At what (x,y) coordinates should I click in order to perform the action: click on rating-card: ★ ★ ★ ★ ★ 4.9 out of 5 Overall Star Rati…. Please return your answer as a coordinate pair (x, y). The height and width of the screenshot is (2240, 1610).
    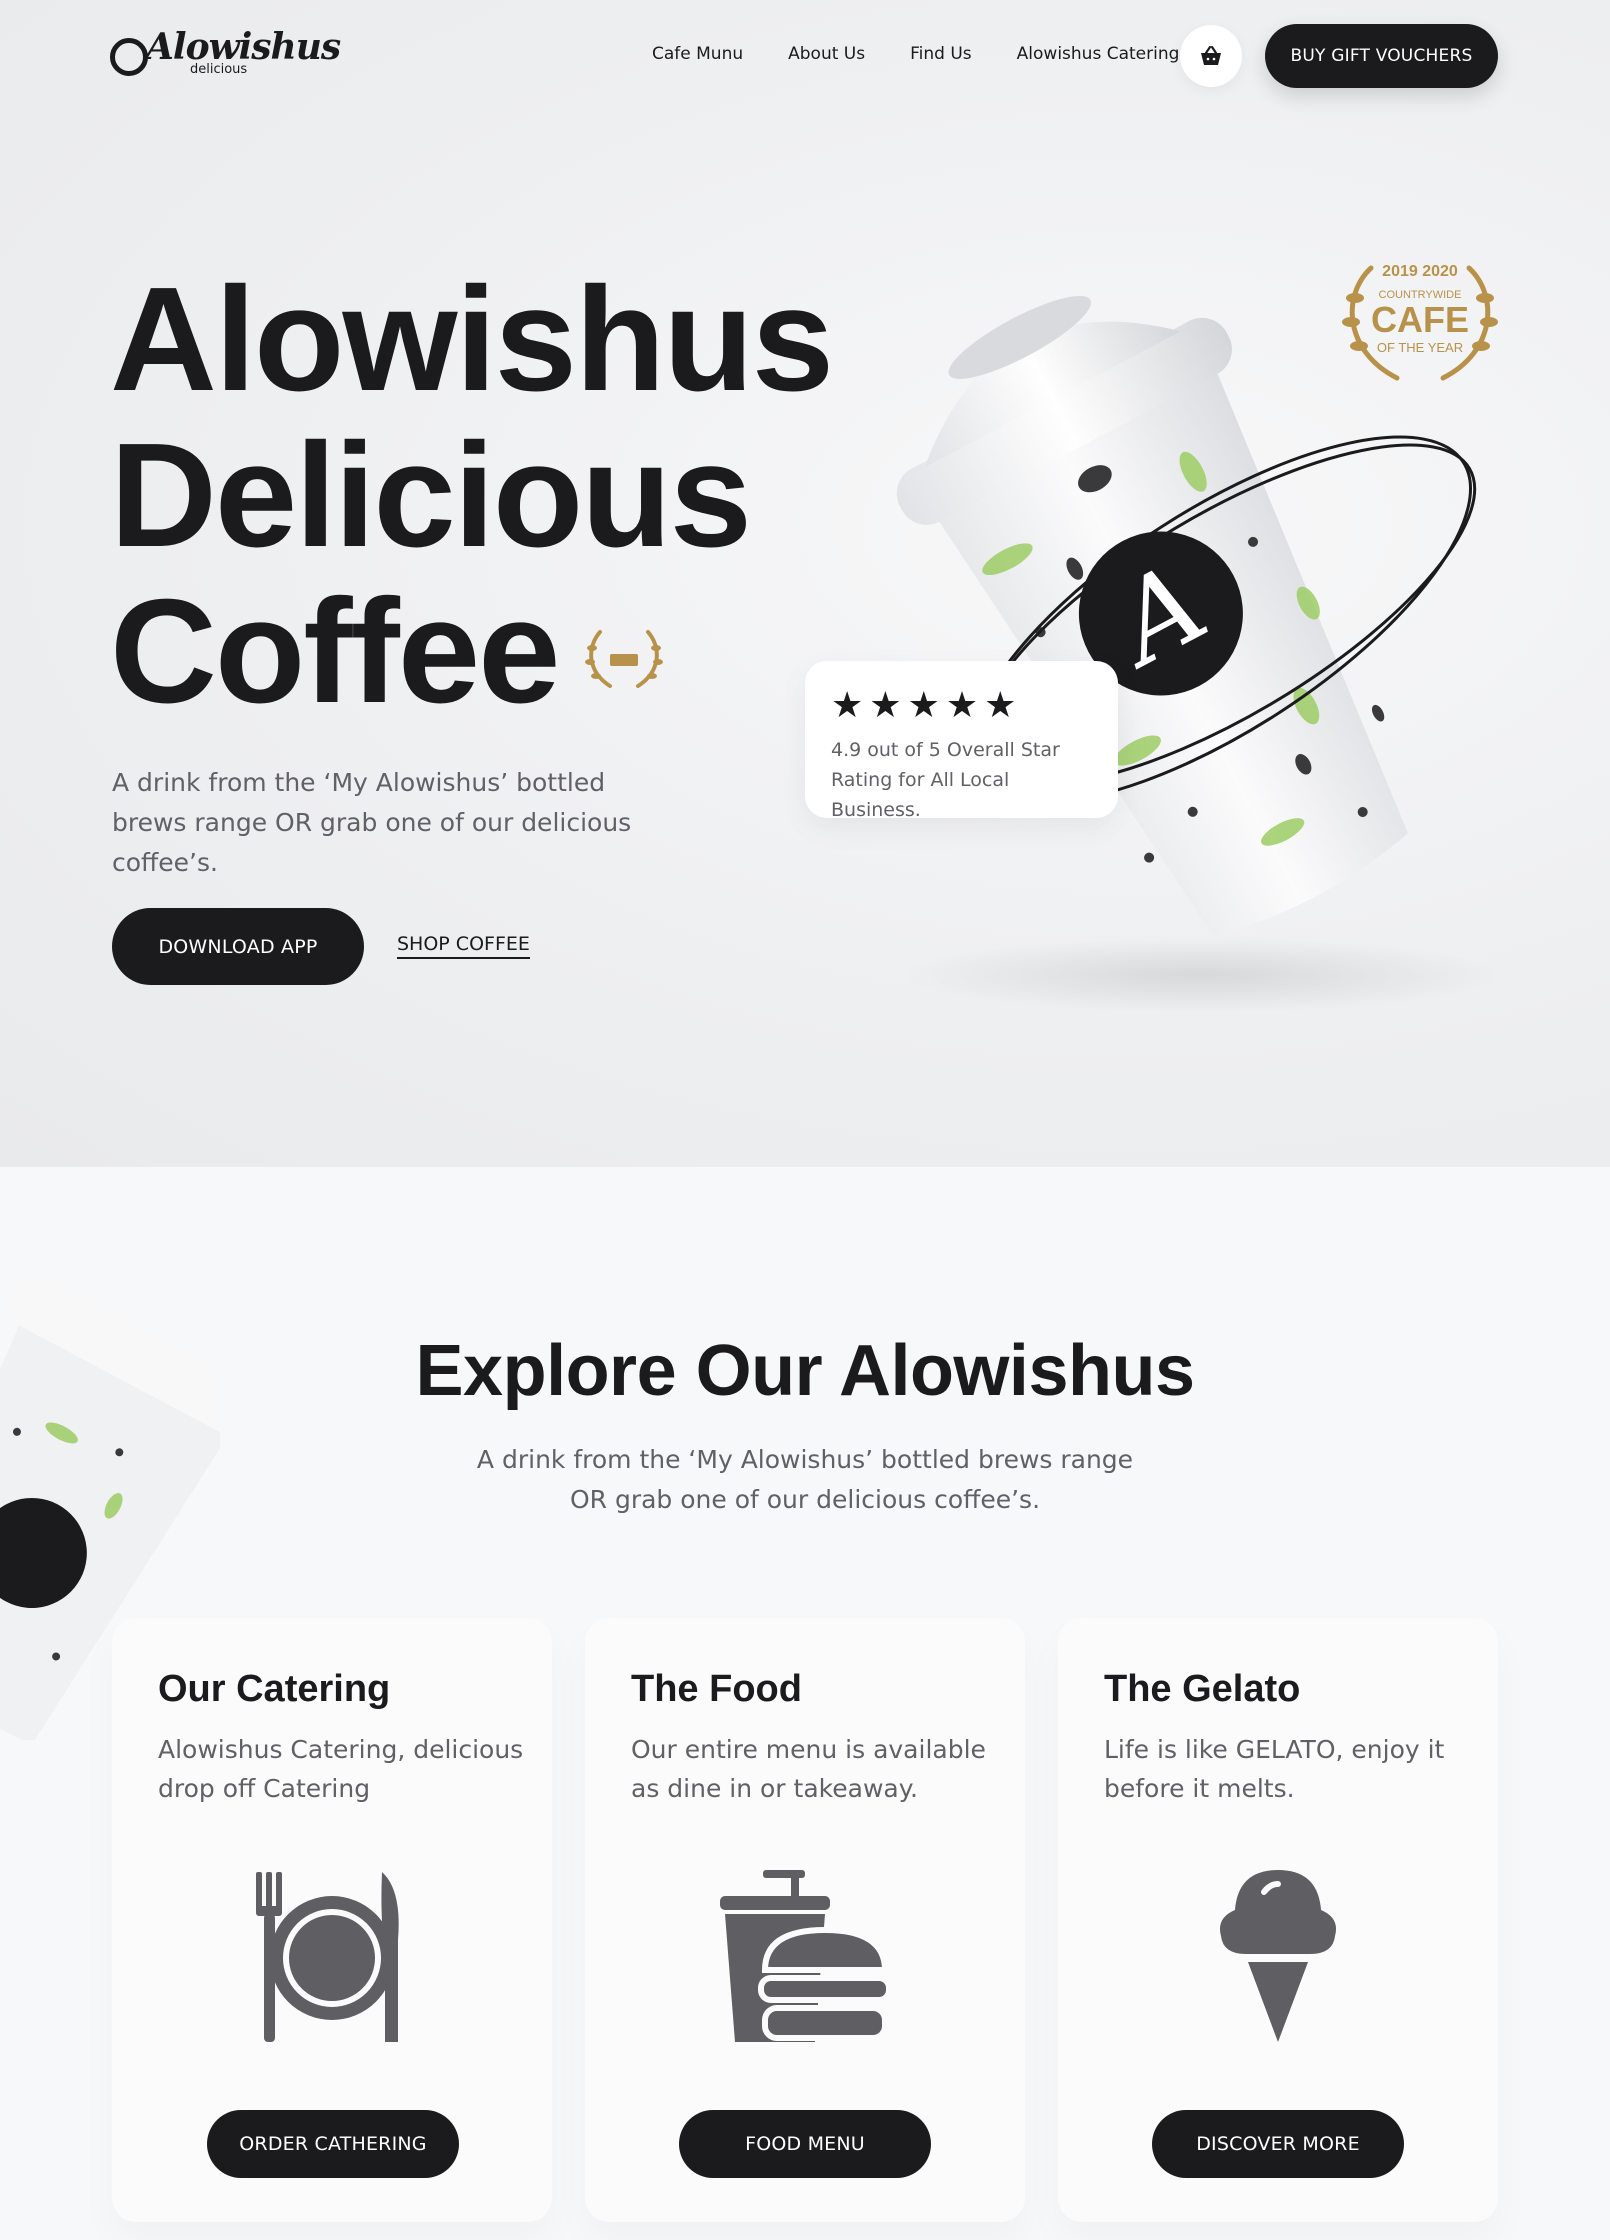
    Looking at the image, I should click on (961, 741).